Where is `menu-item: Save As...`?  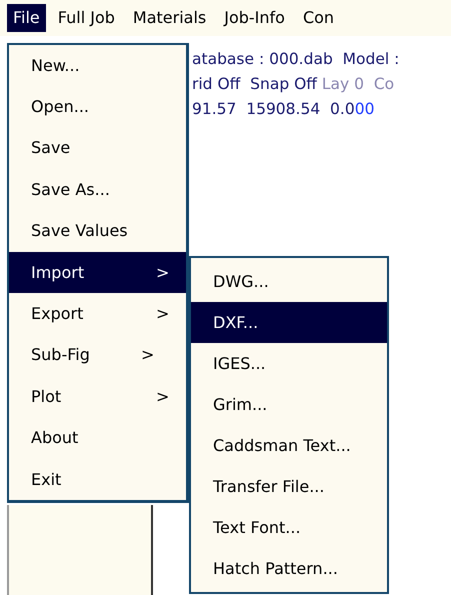
menu-item: Save As... is located at coordinates (97, 190).